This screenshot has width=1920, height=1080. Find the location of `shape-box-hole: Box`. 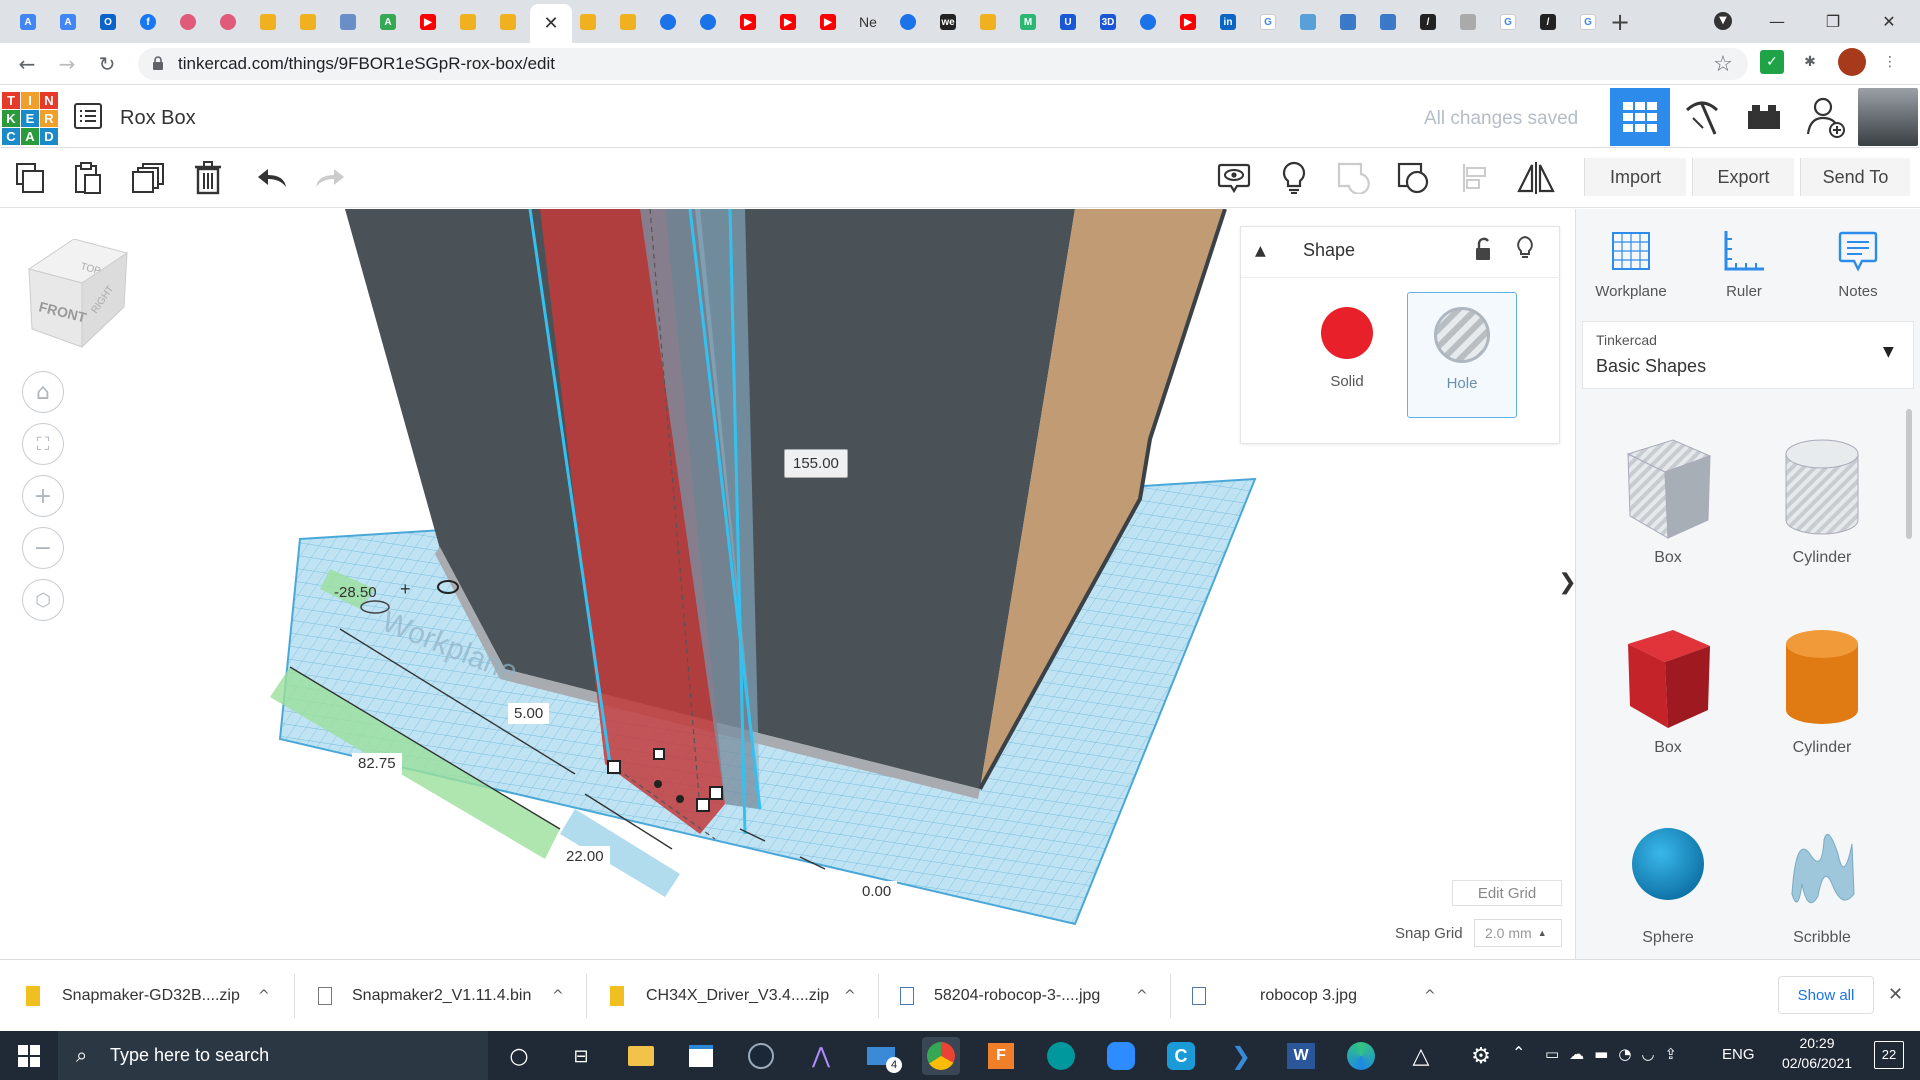

shape-box-hole: Box is located at coordinates (1668, 500).